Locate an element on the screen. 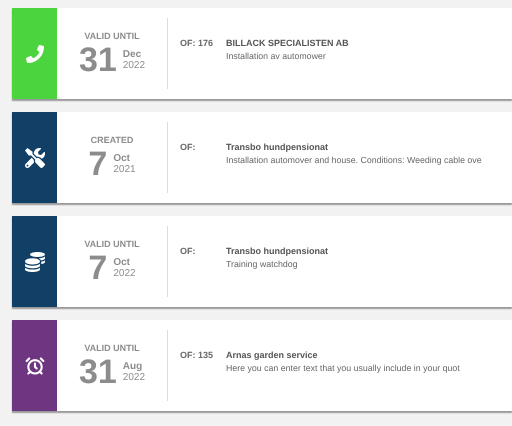 The image size is (512, 426). offer-number: OF: 135 is located at coordinates (197, 355).